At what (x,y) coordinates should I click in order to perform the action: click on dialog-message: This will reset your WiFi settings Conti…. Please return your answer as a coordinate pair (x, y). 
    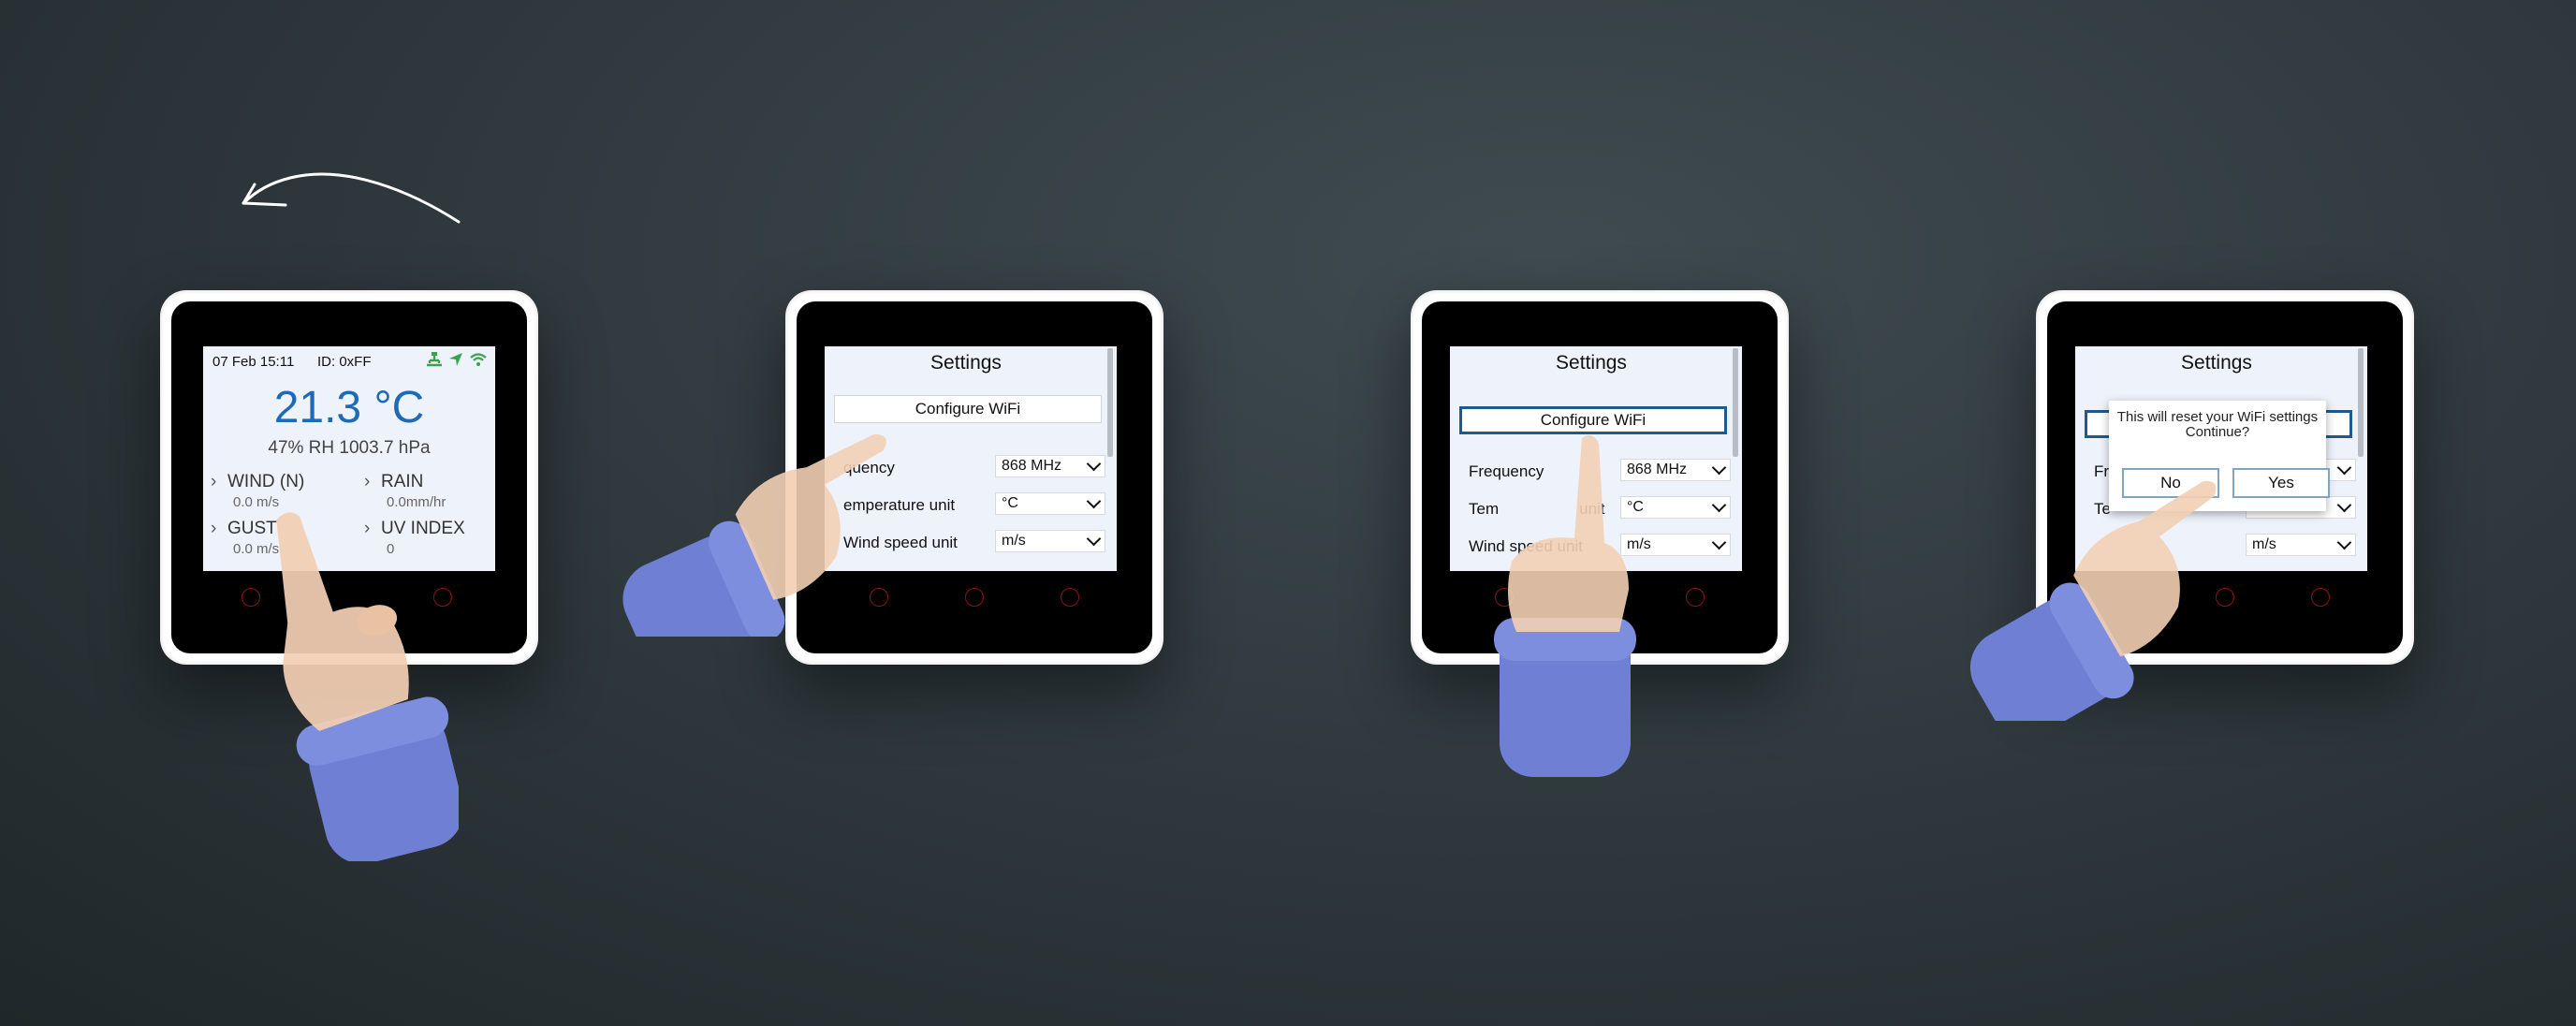
    Looking at the image, I should click on (2217, 425).